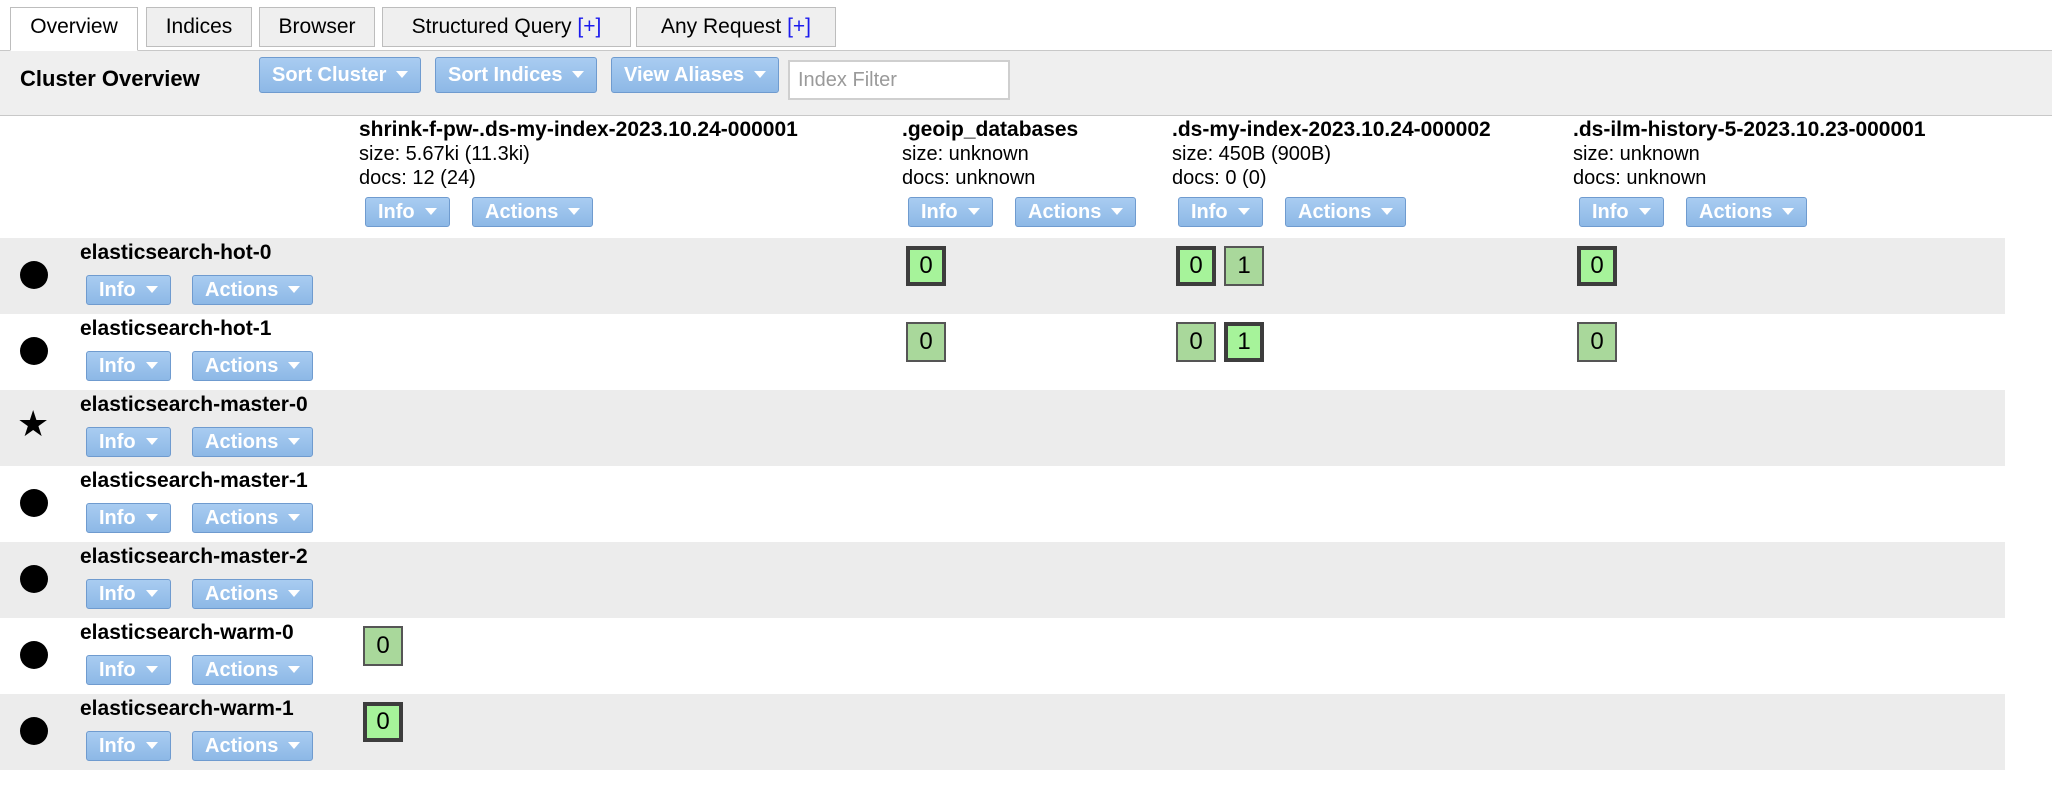 This screenshot has width=2052, height=792. What do you see at coordinates (899, 80) in the screenshot?
I see `index-filter-input` at bounding box center [899, 80].